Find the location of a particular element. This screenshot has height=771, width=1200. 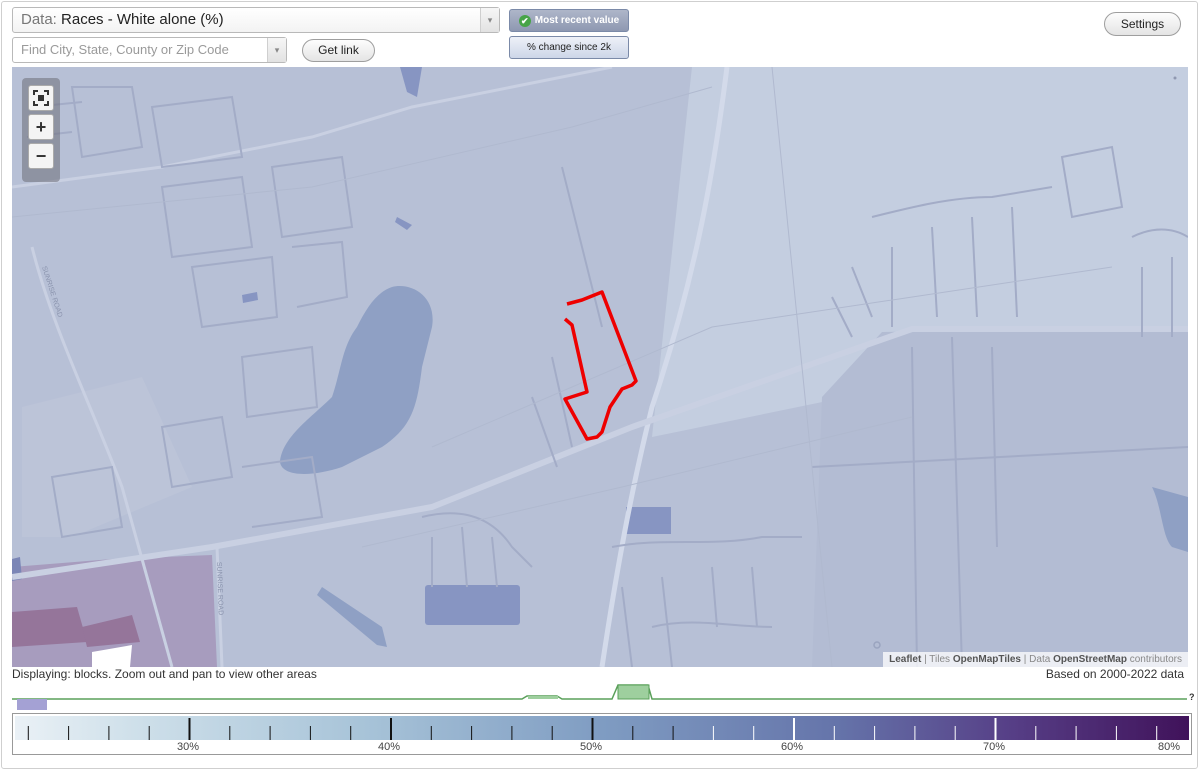

map-zoom-controls: + − is located at coordinates (41, 130).